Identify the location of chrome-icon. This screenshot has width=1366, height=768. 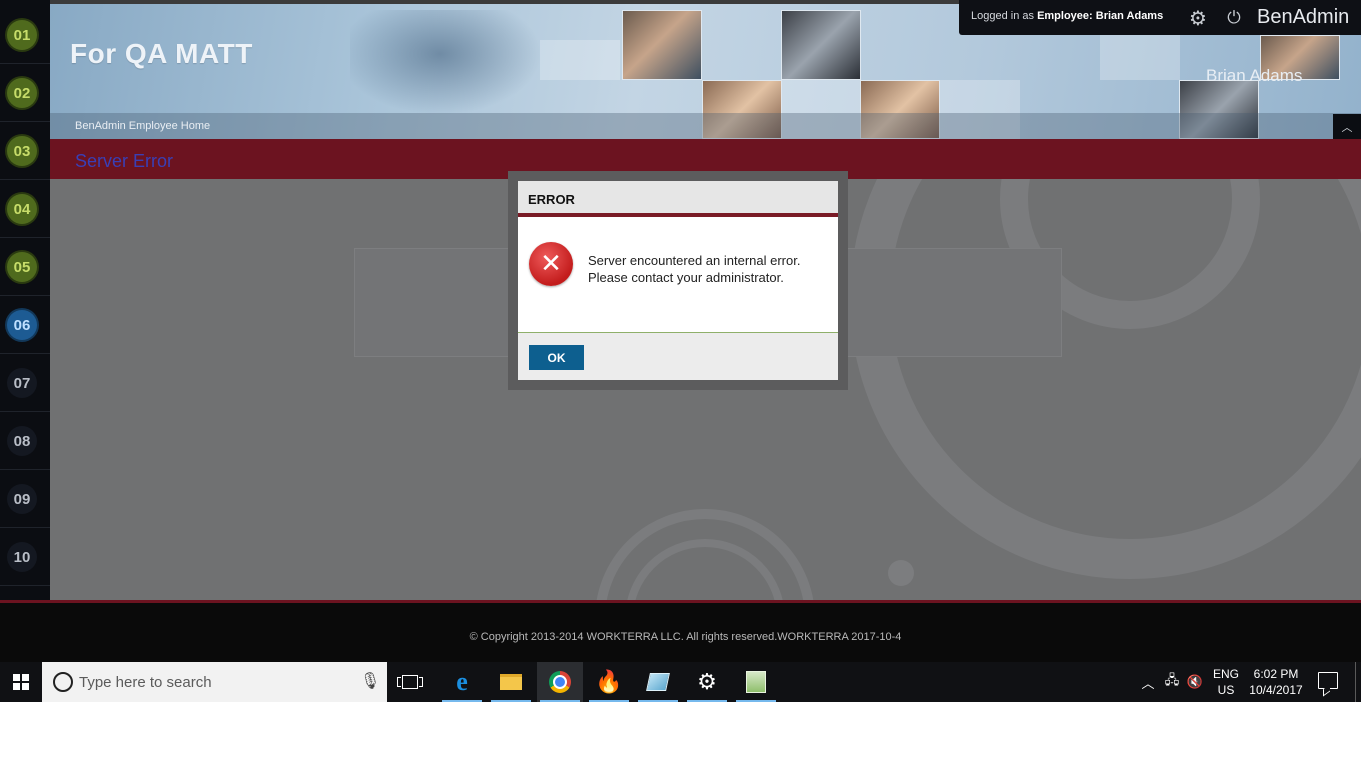
(560, 682).